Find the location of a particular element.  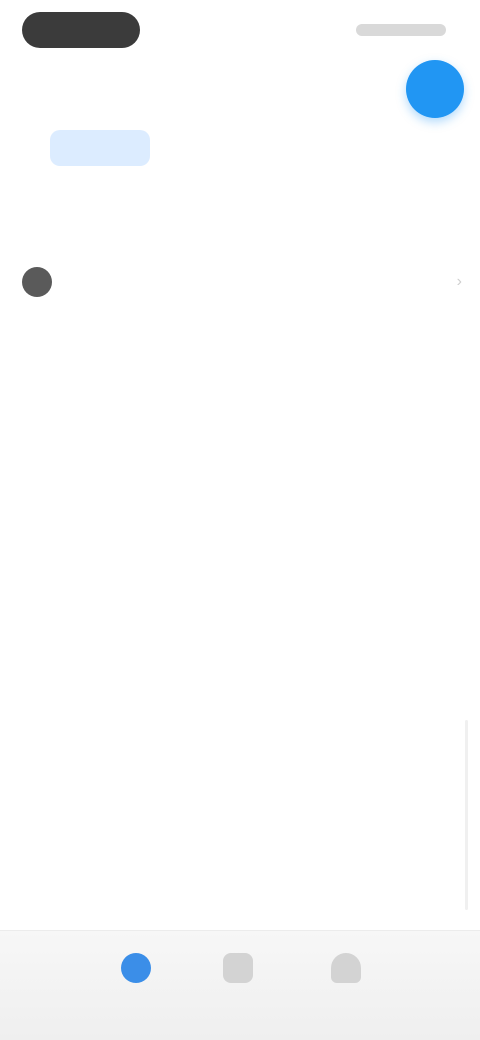

profile-icon is located at coordinates (346, 968).